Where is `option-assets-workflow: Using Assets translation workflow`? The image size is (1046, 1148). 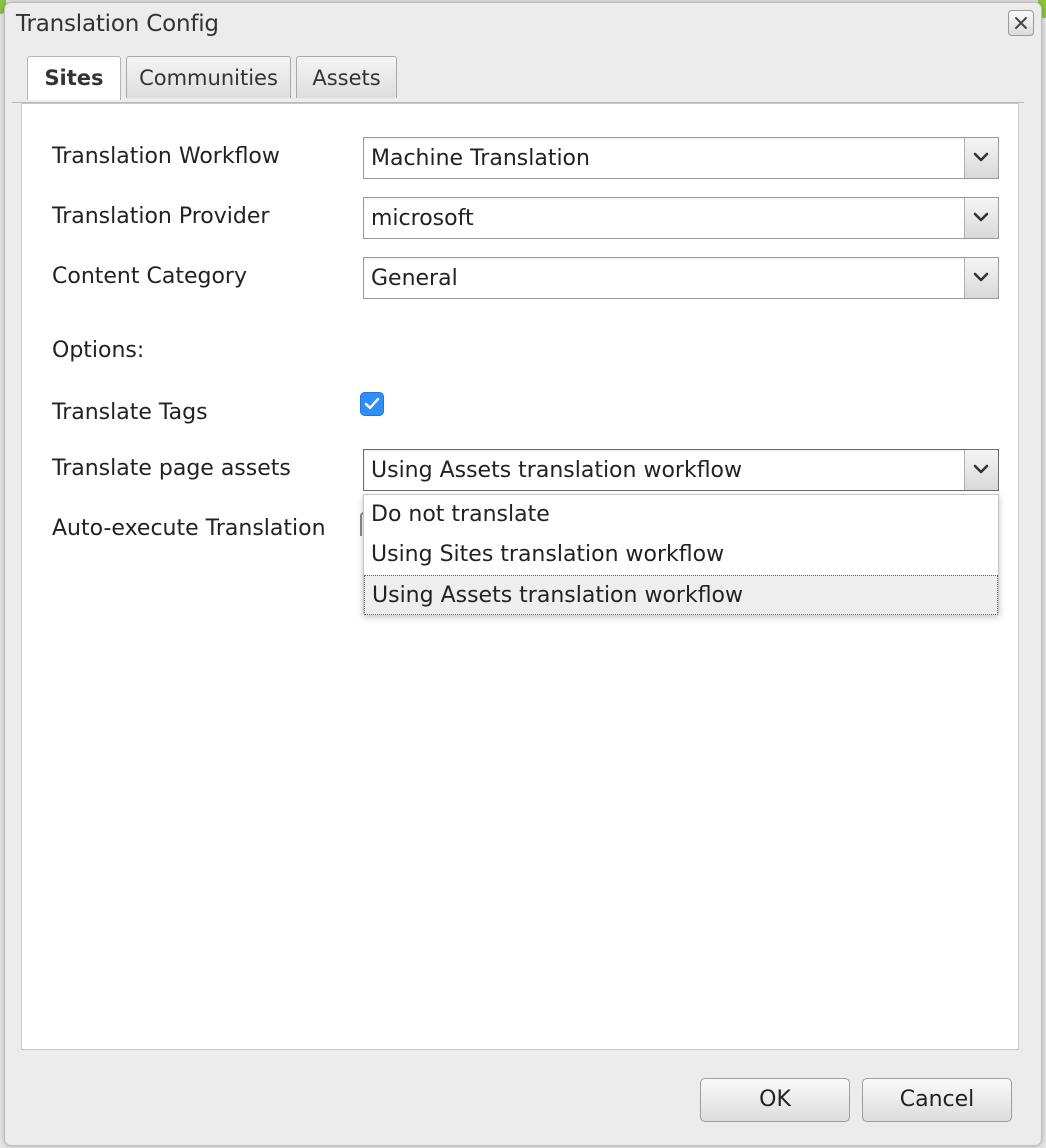 option-assets-workflow: Using Assets translation workflow is located at coordinates (681, 595).